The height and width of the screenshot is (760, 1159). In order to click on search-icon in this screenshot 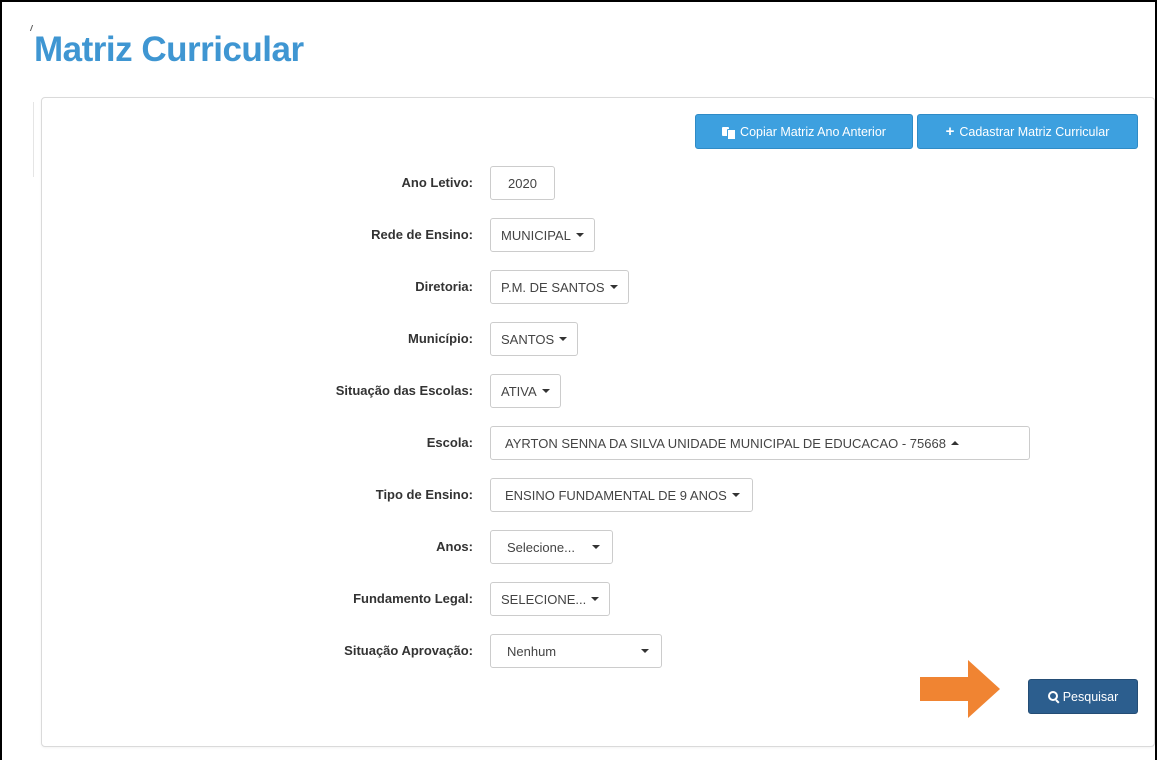, I will do `click(1053, 696)`.